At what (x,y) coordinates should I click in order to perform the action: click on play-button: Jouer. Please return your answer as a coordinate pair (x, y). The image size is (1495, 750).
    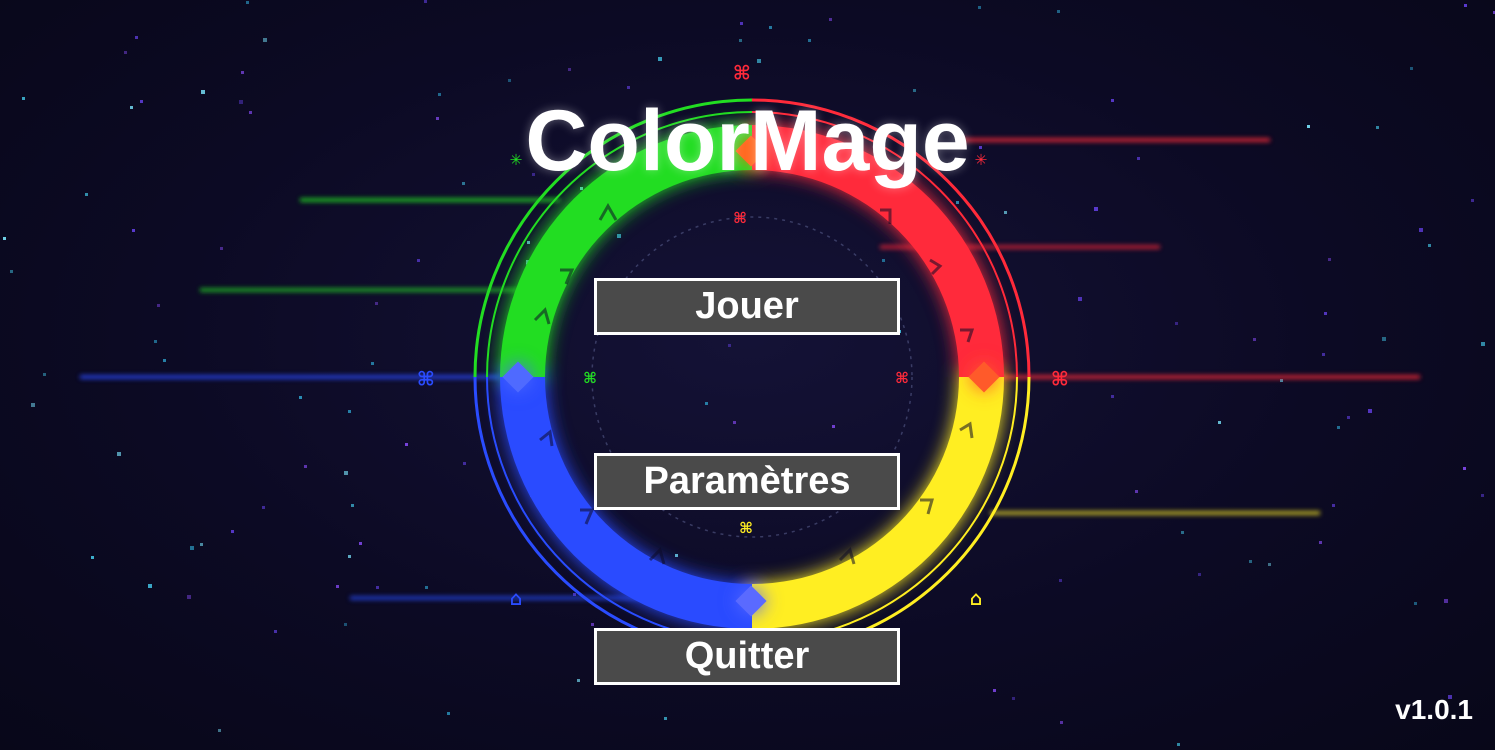
    Looking at the image, I should click on (747, 306).